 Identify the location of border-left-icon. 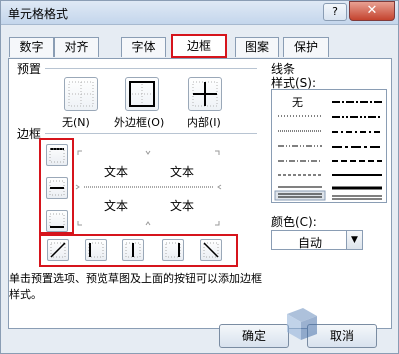
(96, 250).